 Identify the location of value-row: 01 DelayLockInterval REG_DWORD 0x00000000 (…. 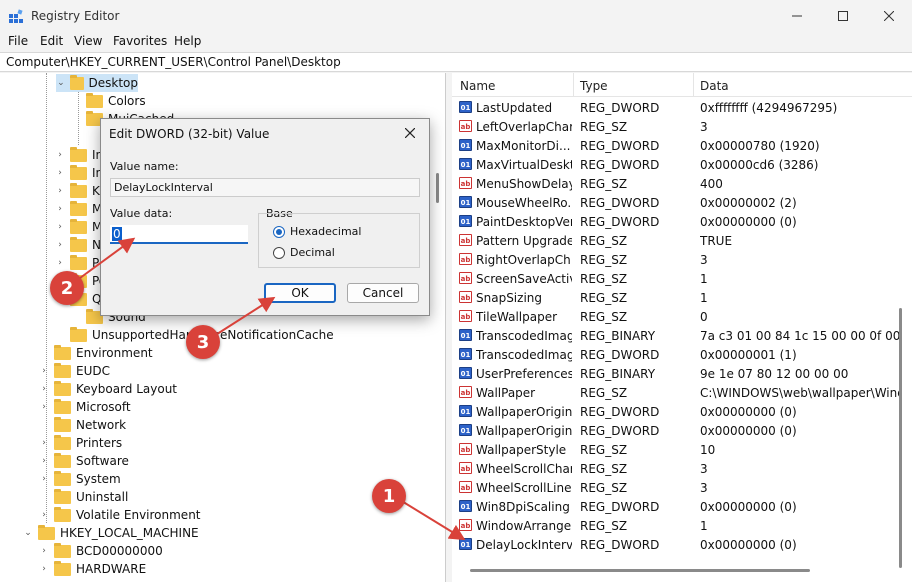
(672, 544).